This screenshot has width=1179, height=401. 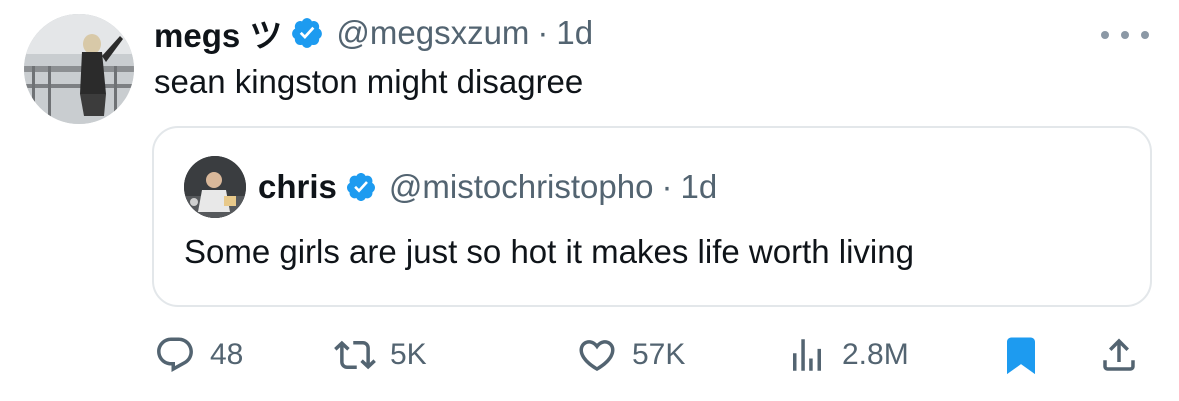 What do you see at coordinates (218, 33) in the screenshot?
I see `author-name: megs ツ` at bounding box center [218, 33].